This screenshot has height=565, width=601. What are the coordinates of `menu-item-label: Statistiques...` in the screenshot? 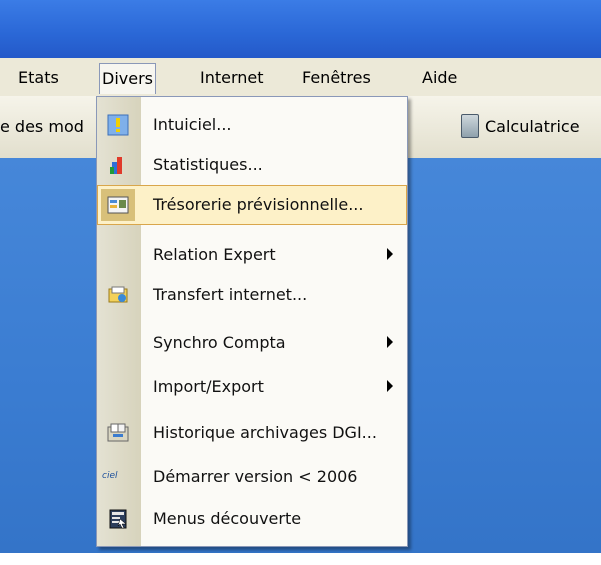 It's located at (208, 164).